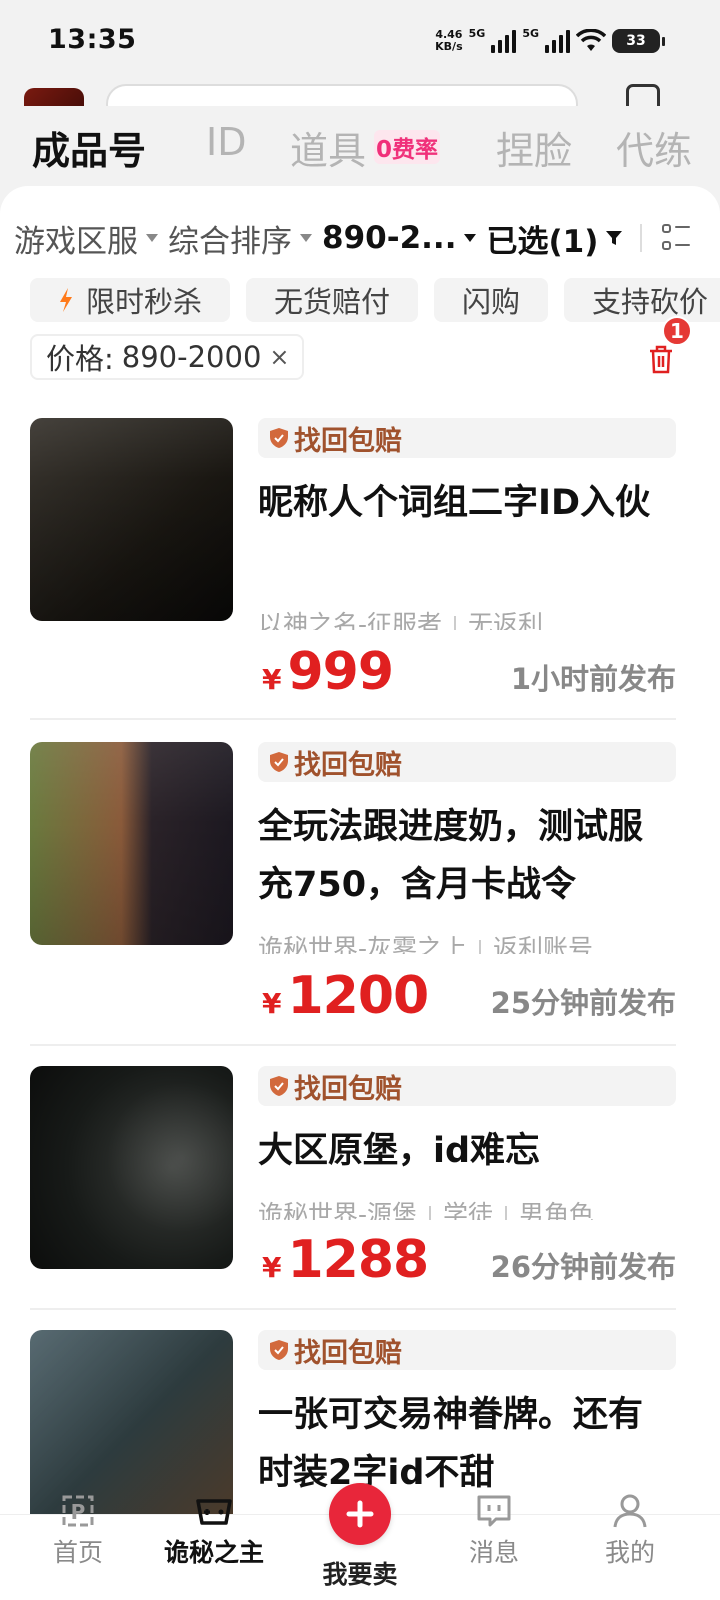  I want to click on filter-selected: 已选(1), so click(554, 238).